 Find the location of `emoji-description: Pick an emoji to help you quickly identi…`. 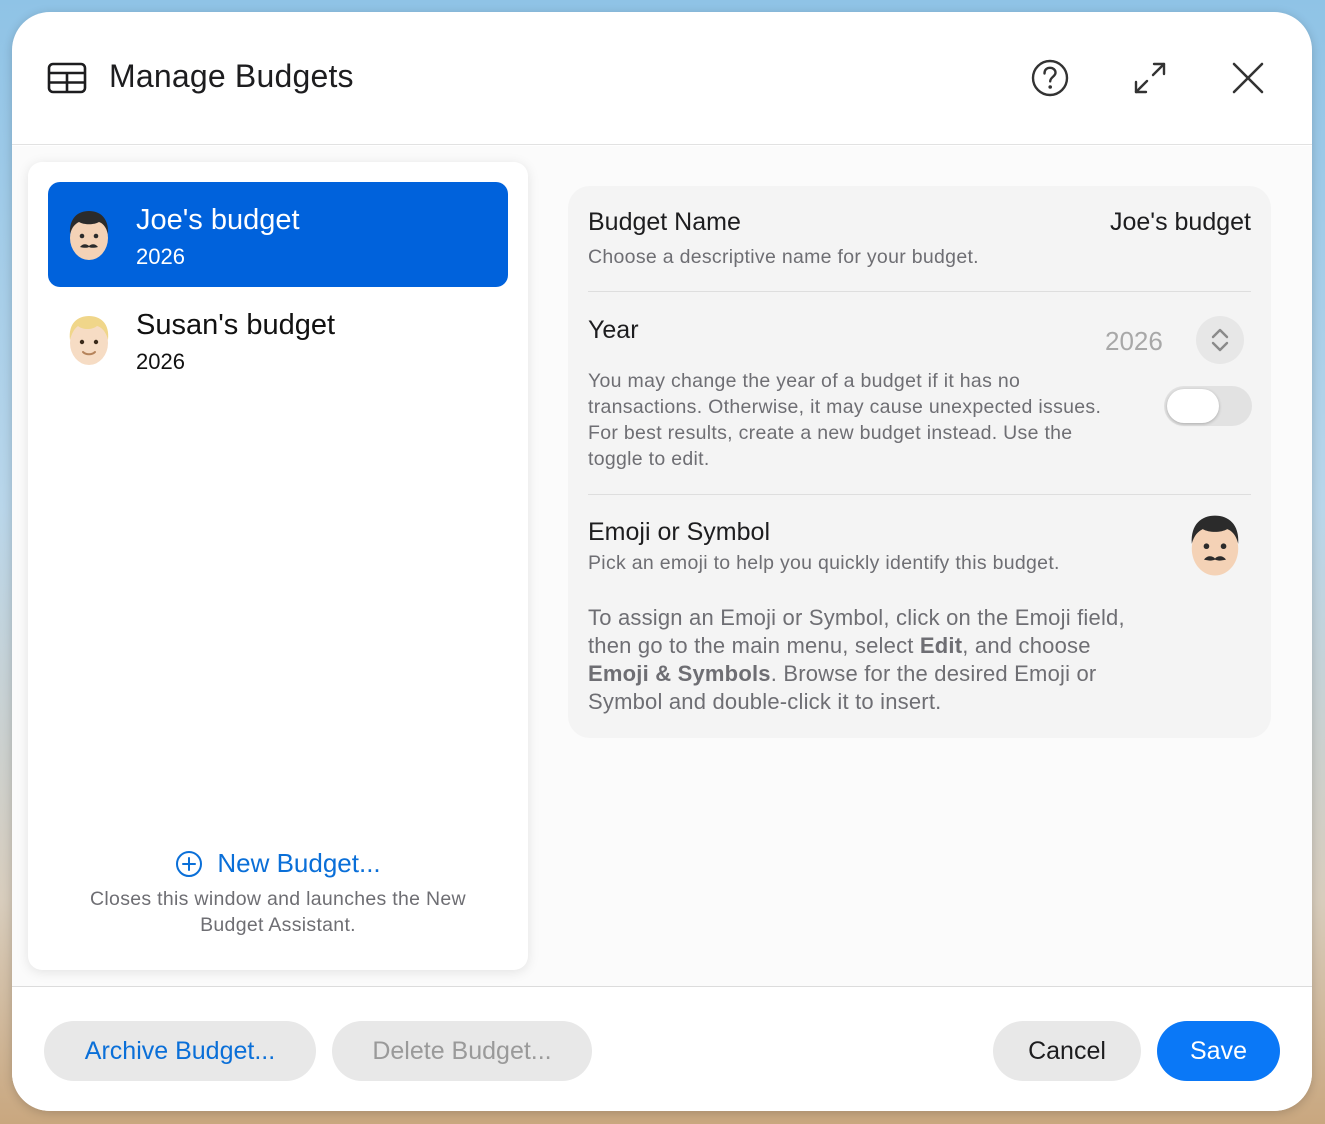

emoji-description: Pick an emoji to help you quickly identi… is located at coordinates (824, 563).